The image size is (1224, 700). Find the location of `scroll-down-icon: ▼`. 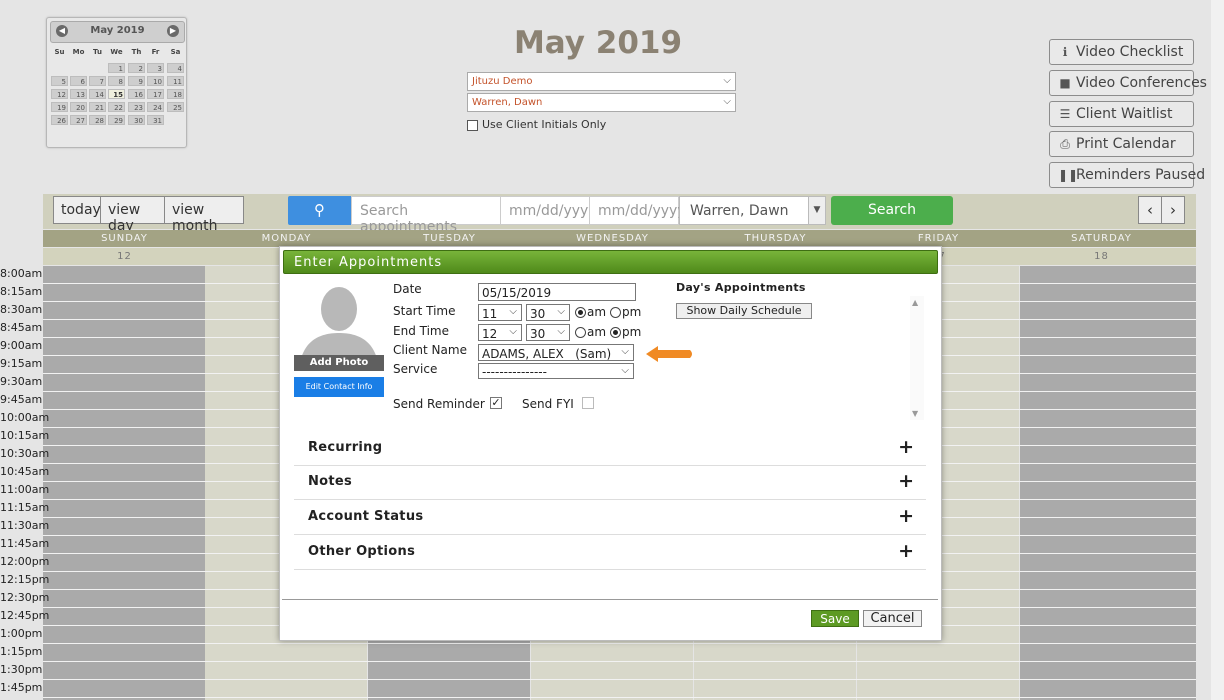

scroll-down-icon: ▼ is located at coordinates (915, 413).